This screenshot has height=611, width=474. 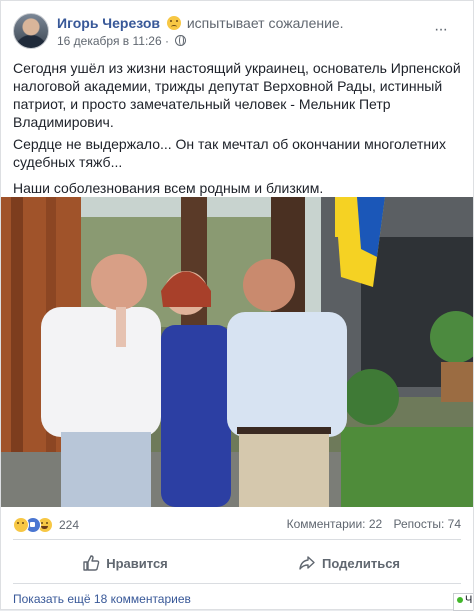 I want to click on post-actions: Нравится Поделиться, so click(x=237, y=563).